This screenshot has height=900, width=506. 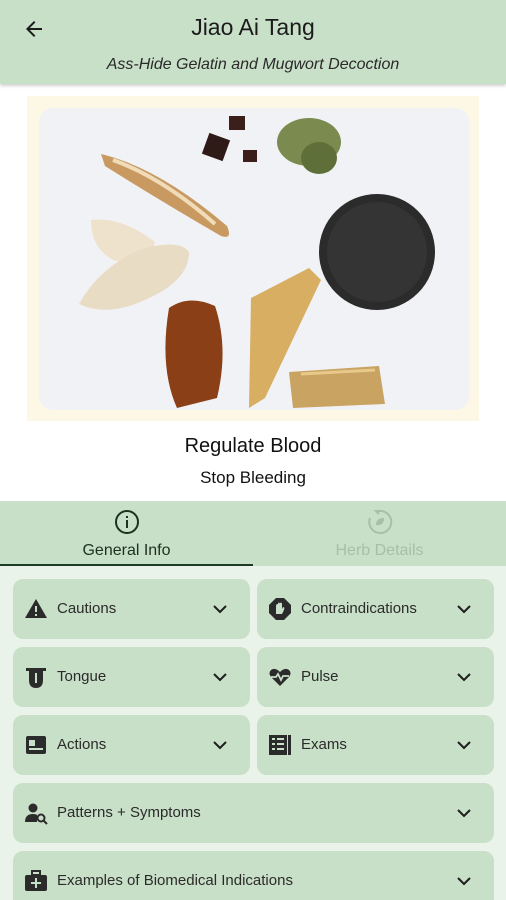 I want to click on heart-pulse-icon, so click(x=280, y=677).